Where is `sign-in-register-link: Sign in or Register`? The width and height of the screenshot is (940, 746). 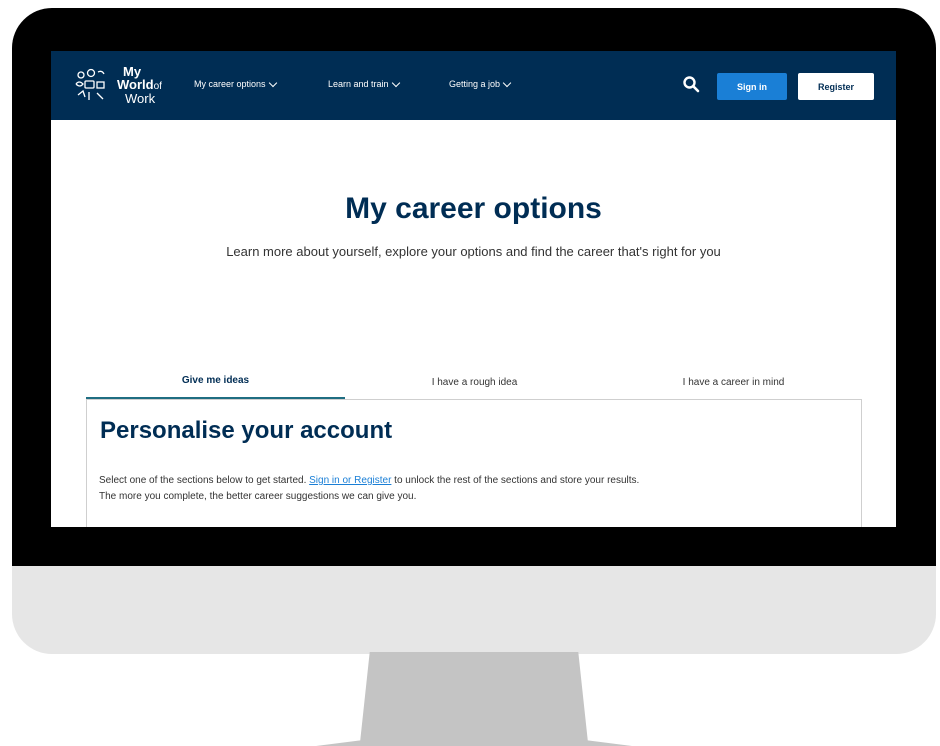
sign-in-register-link: Sign in or Register is located at coordinates (350, 480).